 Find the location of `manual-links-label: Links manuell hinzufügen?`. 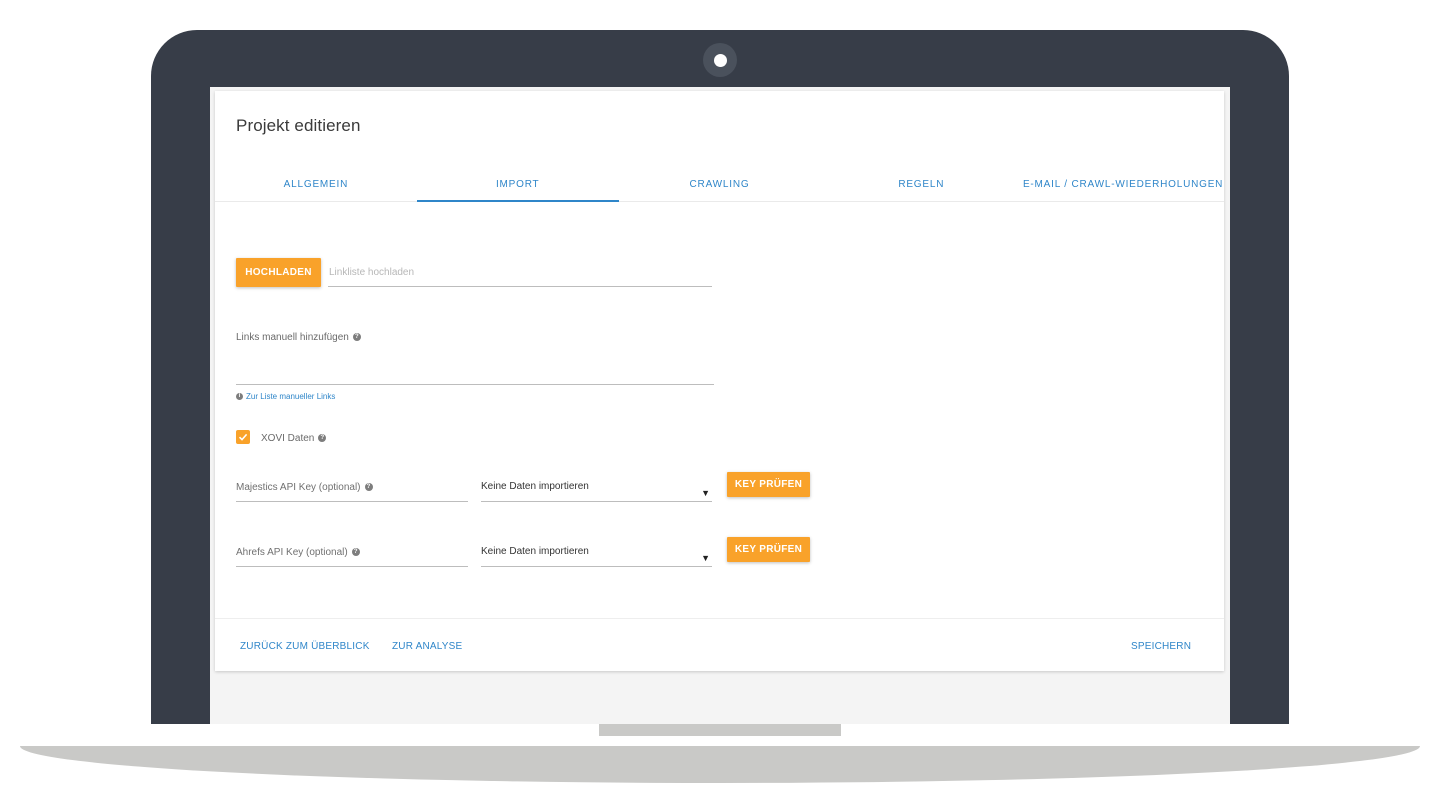

manual-links-label: Links manuell hinzufügen? is located at coordinates (298, 337).